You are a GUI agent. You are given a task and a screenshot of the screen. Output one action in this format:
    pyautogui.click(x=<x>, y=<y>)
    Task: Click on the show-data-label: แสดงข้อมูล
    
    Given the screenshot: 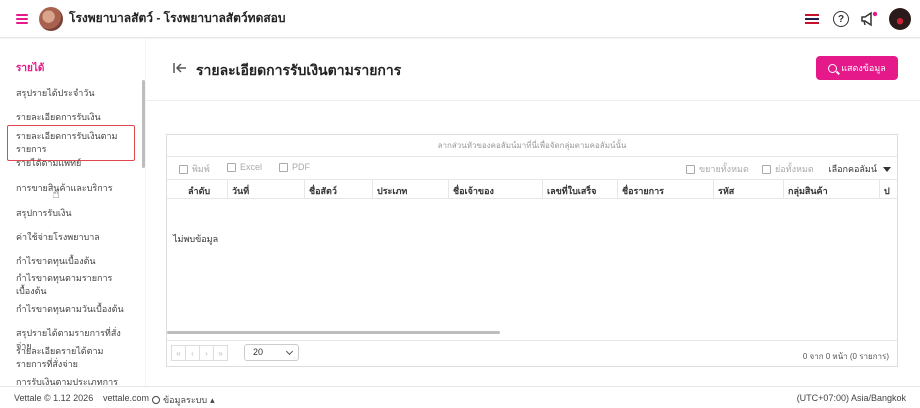 What is the action you would take?
    pyautogui.click(x=863, y=68)
    